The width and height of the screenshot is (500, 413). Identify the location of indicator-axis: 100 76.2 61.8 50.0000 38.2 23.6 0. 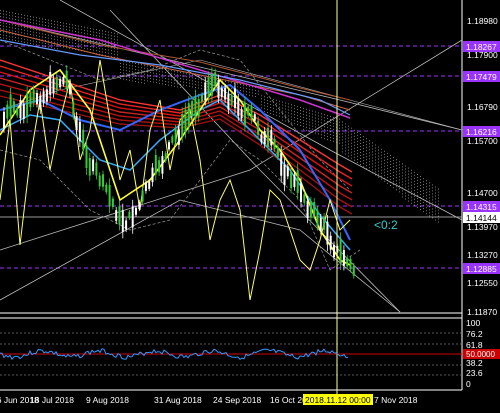
(481, 353).